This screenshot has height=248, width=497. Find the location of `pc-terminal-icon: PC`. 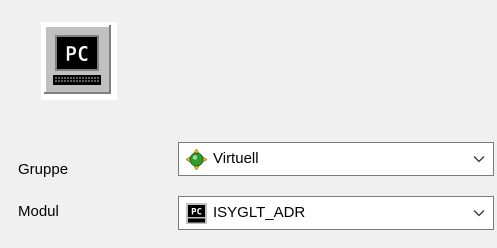

pc-terminal-icon: PC is located at coordinates (77, 59).